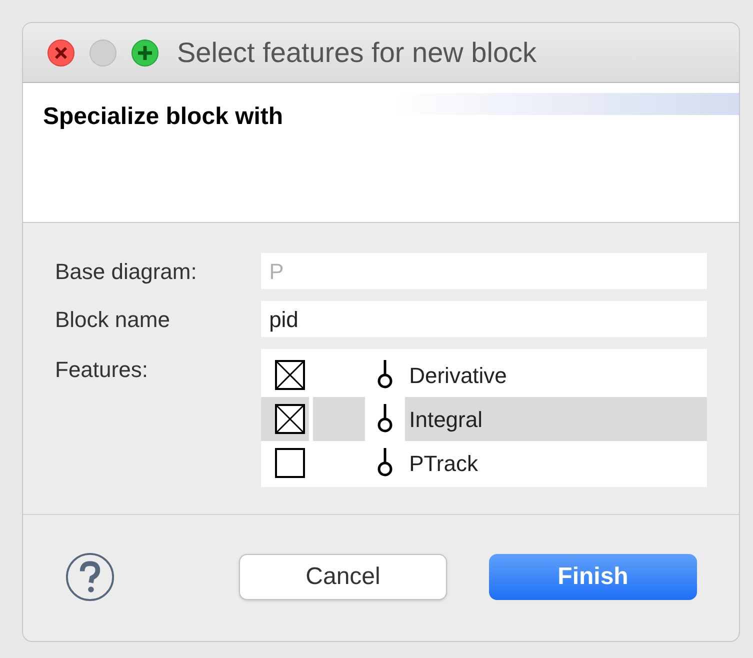 This screenshot has height=658, width=753. What do you see at coordinates (443, 464) in the screenshot?
I see `feature-name: PTrack` at bounding box center [443, 464].